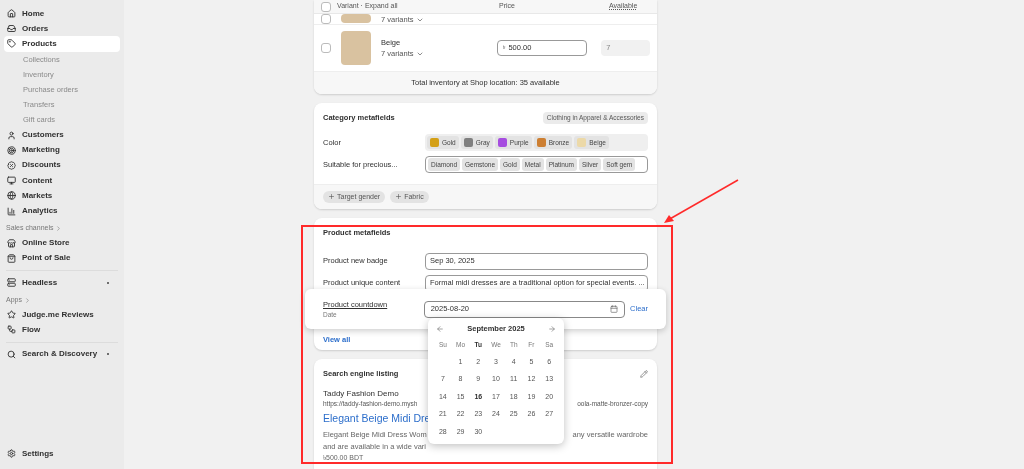  I want to click on nav-item: Point of Sale, so click(62, 258).